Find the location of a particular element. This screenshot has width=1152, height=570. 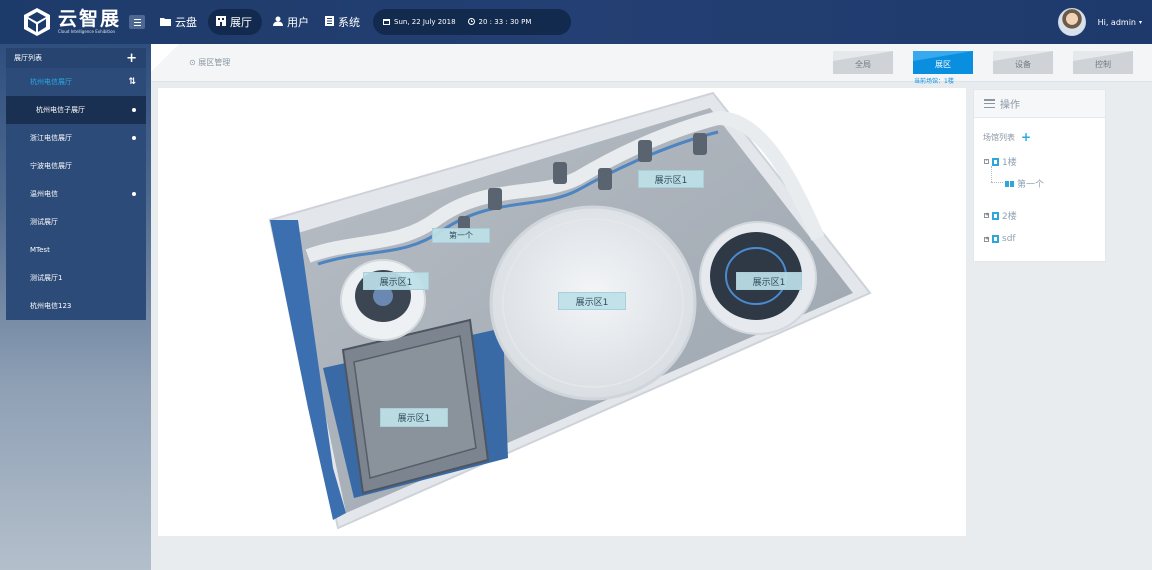

clock-icon is located at coordinates (471, 22).